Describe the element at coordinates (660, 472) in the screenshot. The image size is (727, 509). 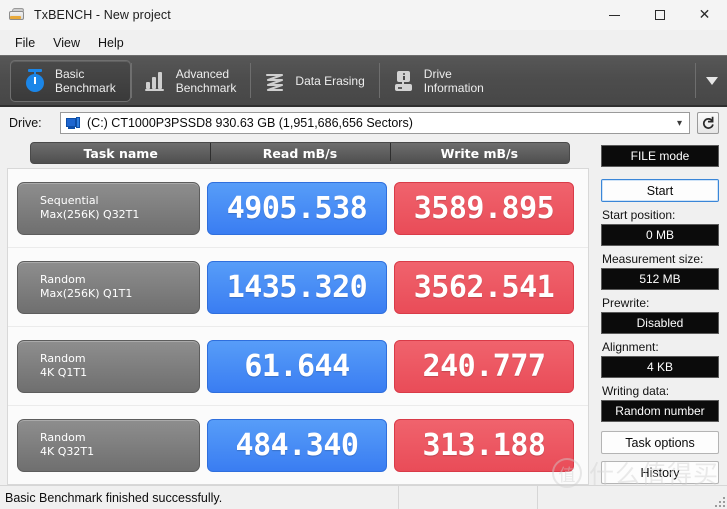
I see `history-button: History` at that location.